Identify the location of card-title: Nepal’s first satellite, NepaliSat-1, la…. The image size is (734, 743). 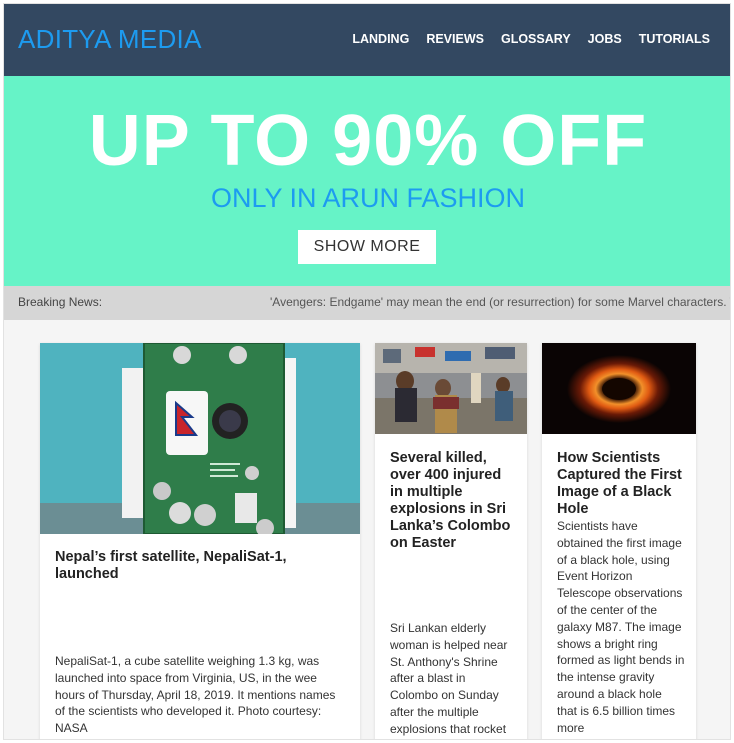
(200, 566).